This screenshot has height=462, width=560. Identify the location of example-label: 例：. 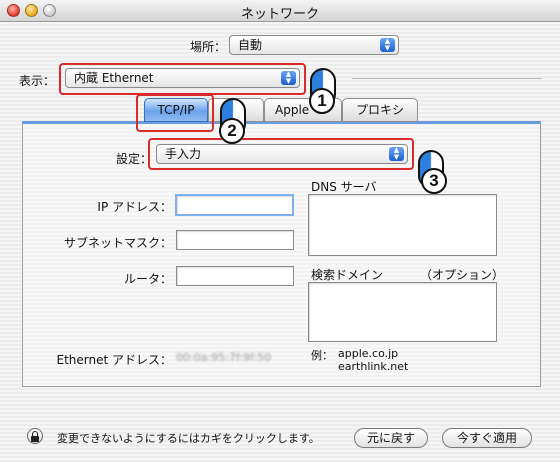
(322, 355).